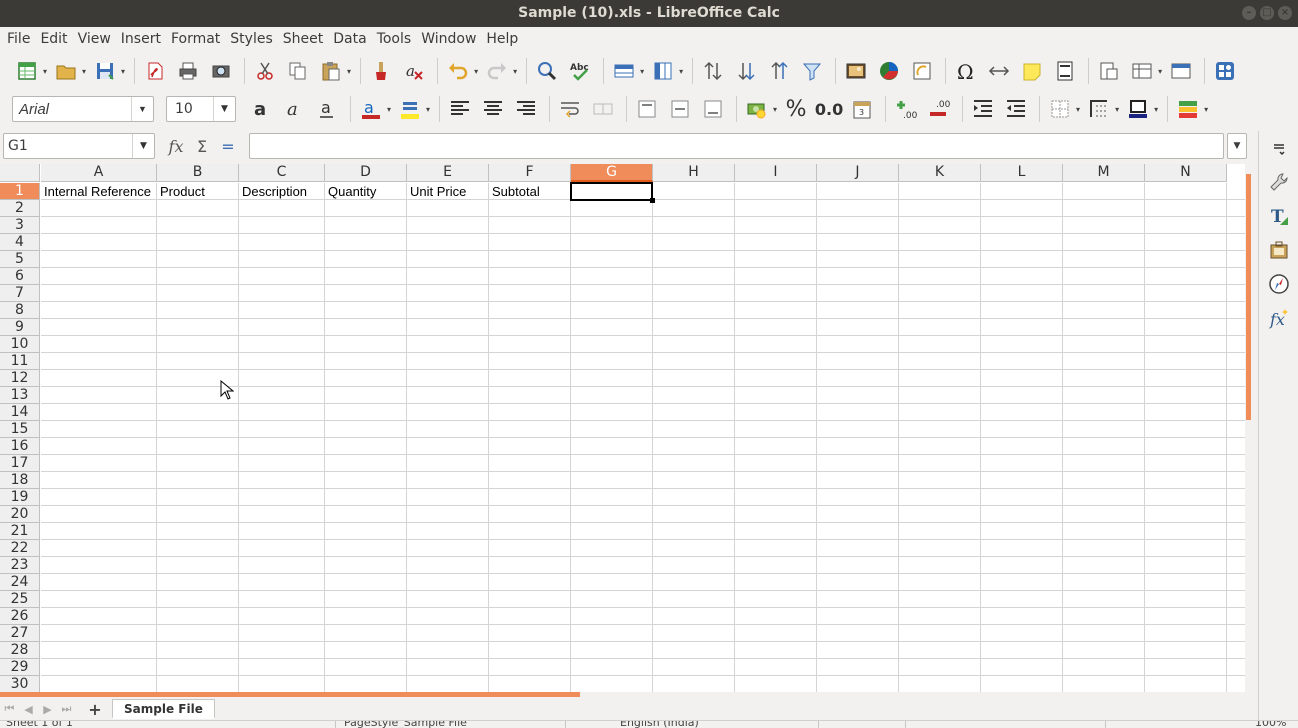 The image size is (1298, 728). Describe the element at coordinates (428, 109) in the screenshot. I see `background-color-dropdown-icon: ▾` at that location.